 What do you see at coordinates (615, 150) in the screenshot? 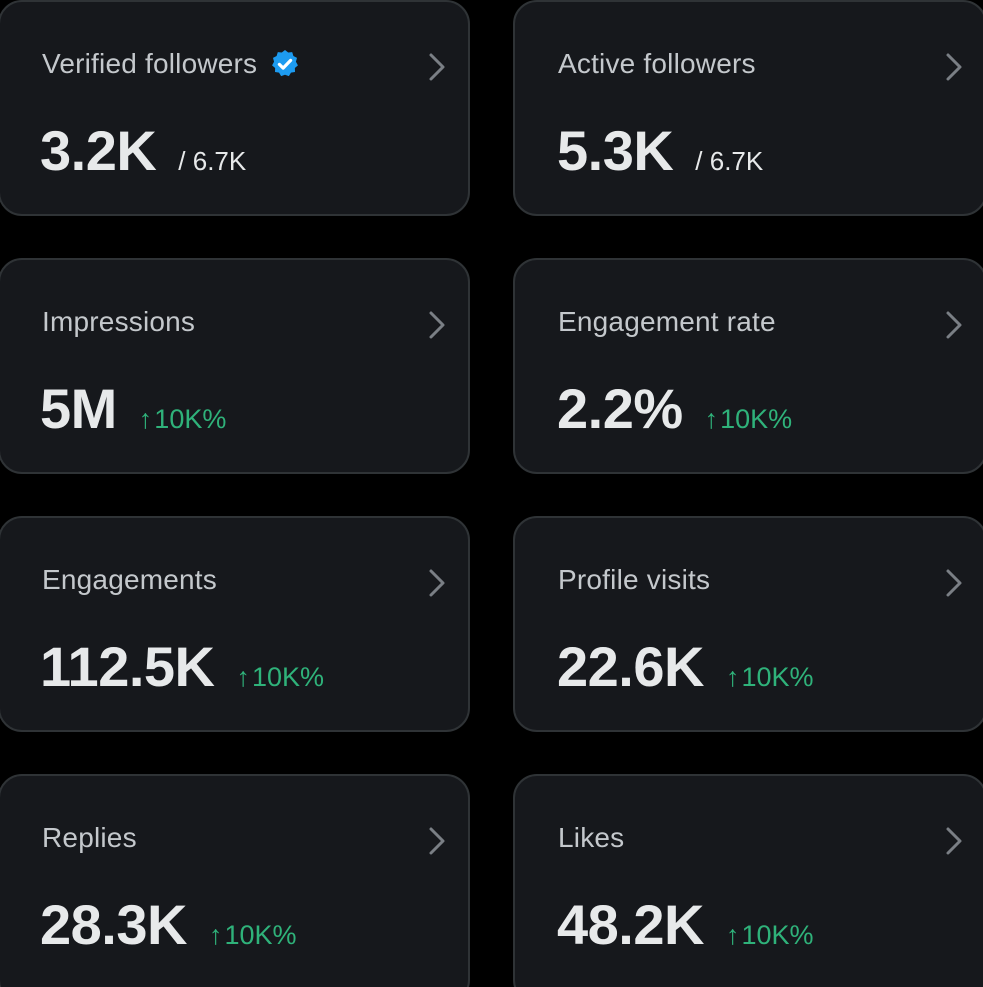
I see `card-value: 5.3K` at bounding box center [615, 150].